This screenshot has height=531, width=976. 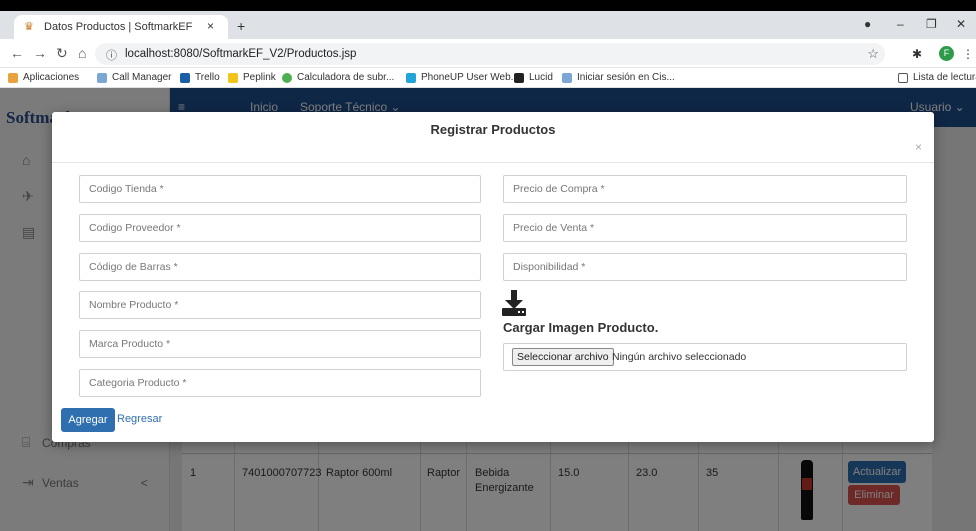 What do you see at coordinates (280, 383) in the screenshot?
I see `categoria-producto-input` at bounding box center [280, 383].